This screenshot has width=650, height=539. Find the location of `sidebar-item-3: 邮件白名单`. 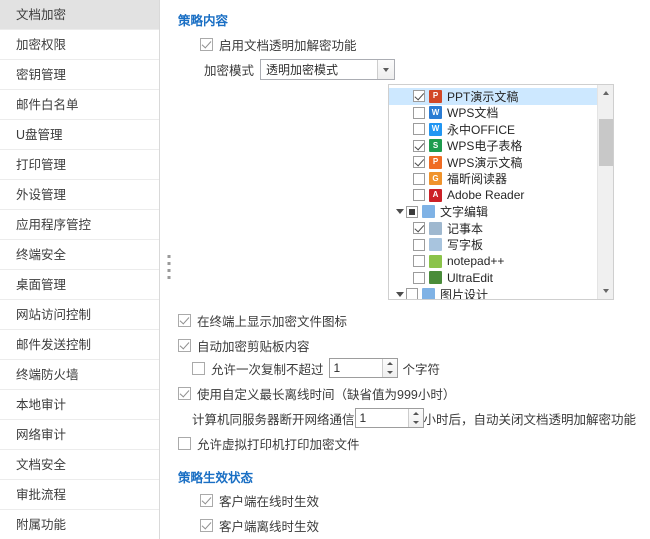

sidebar-item-3: 邮件白名单 is located at coordinates (79, 105).